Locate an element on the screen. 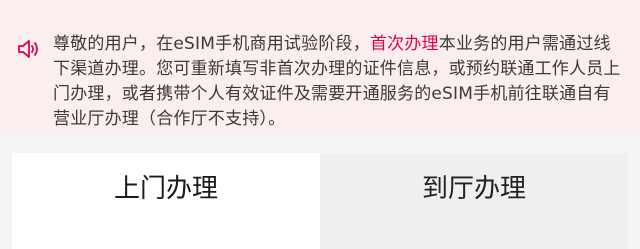  tab-home-service-label: 上门办理 is located at coordinates (165, 188).